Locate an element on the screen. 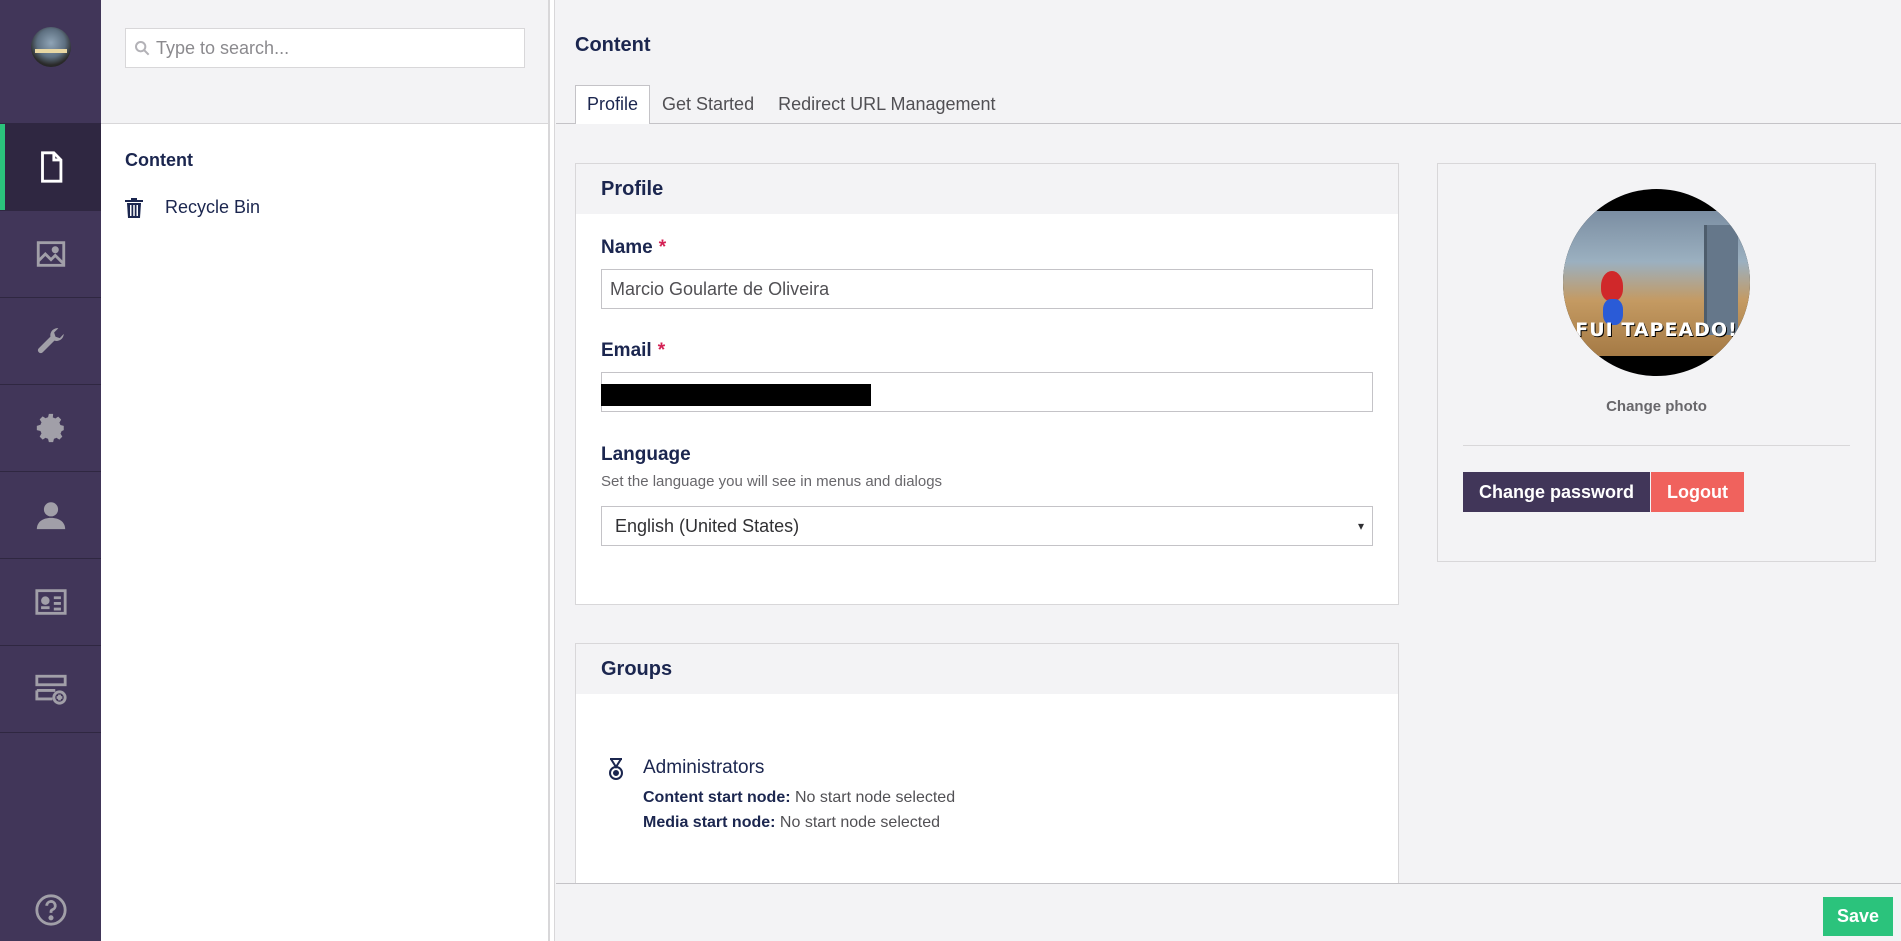 This screenshot has width=1901, height=941. tree-search-area is located at coordinates (324, 62).